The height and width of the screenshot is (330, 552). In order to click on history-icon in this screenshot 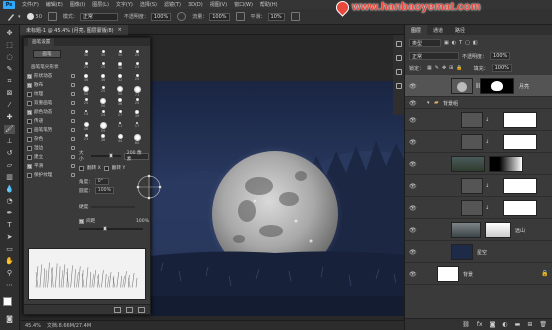, I will do `click(399, 44)`.